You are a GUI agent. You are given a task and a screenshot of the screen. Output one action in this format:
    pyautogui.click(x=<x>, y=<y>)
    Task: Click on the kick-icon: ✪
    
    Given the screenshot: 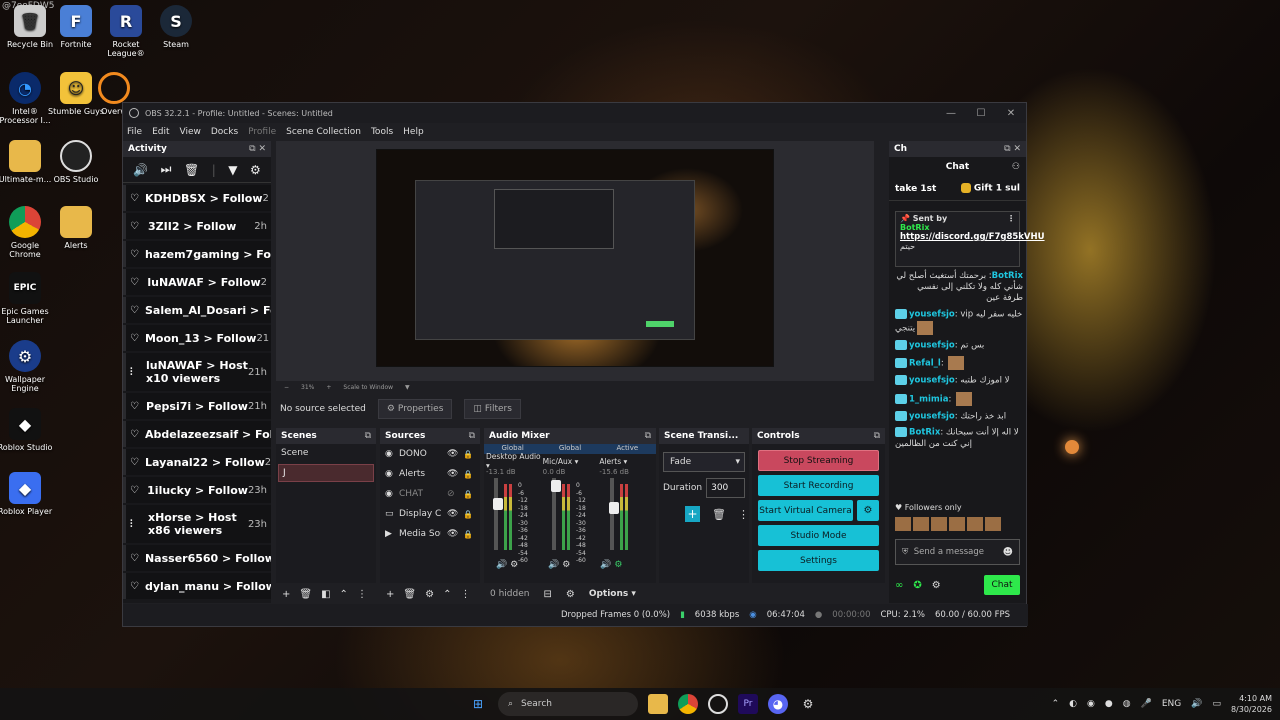 What is the action you would take?
    pyautogui.click(x=917, y=585)
    